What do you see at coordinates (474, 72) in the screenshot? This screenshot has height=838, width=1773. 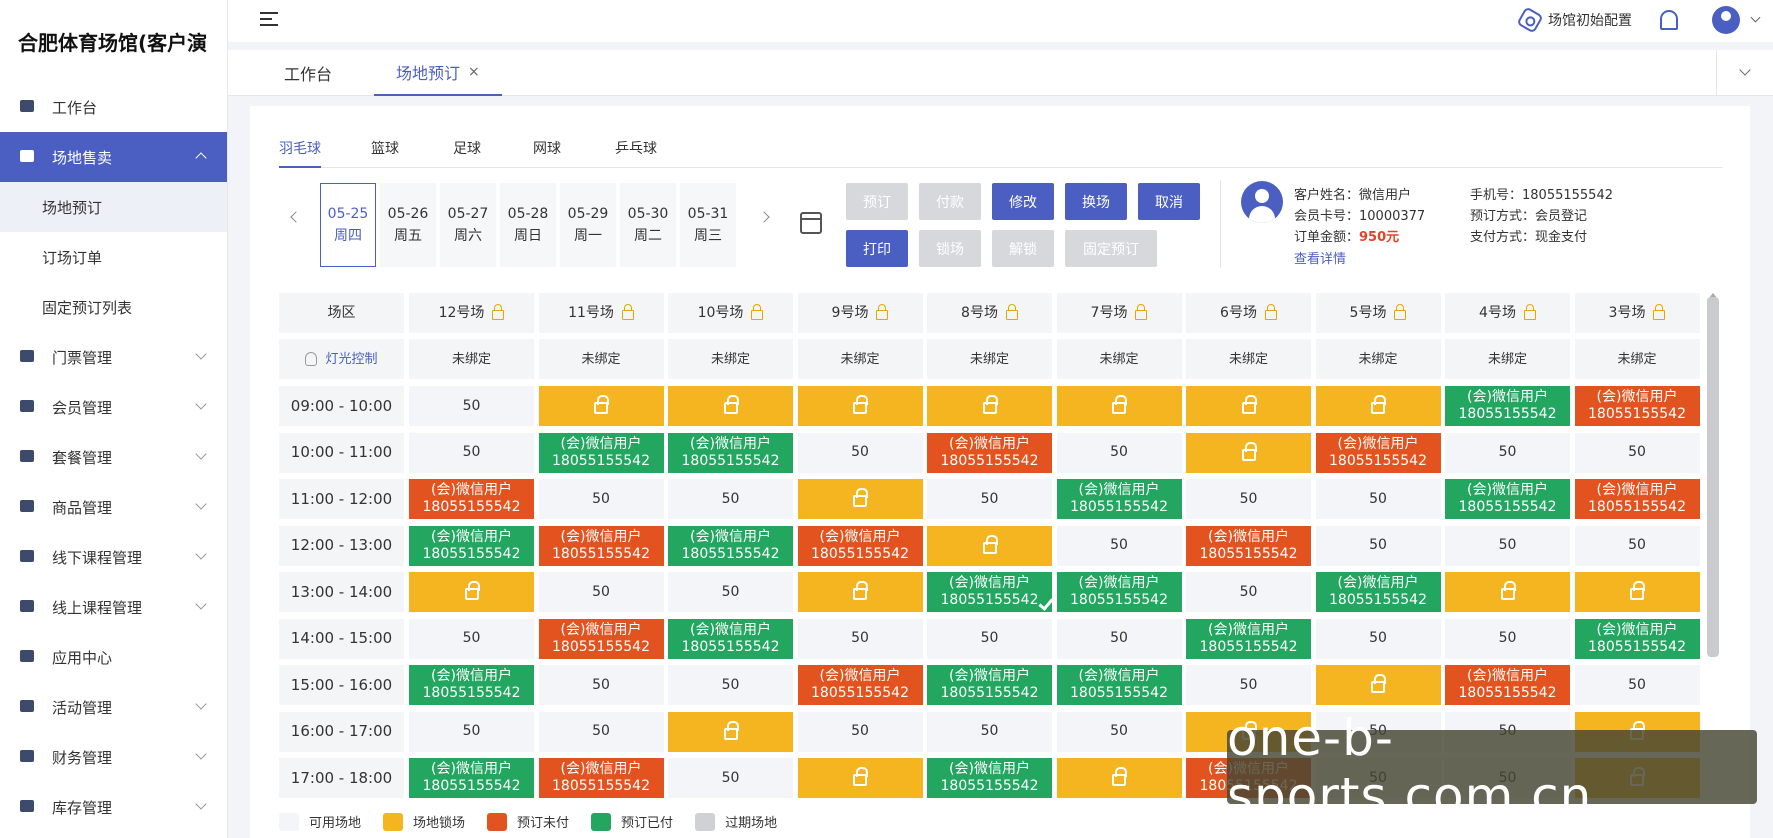 I see `close-icon: ×` at bounding box center [474, 72].